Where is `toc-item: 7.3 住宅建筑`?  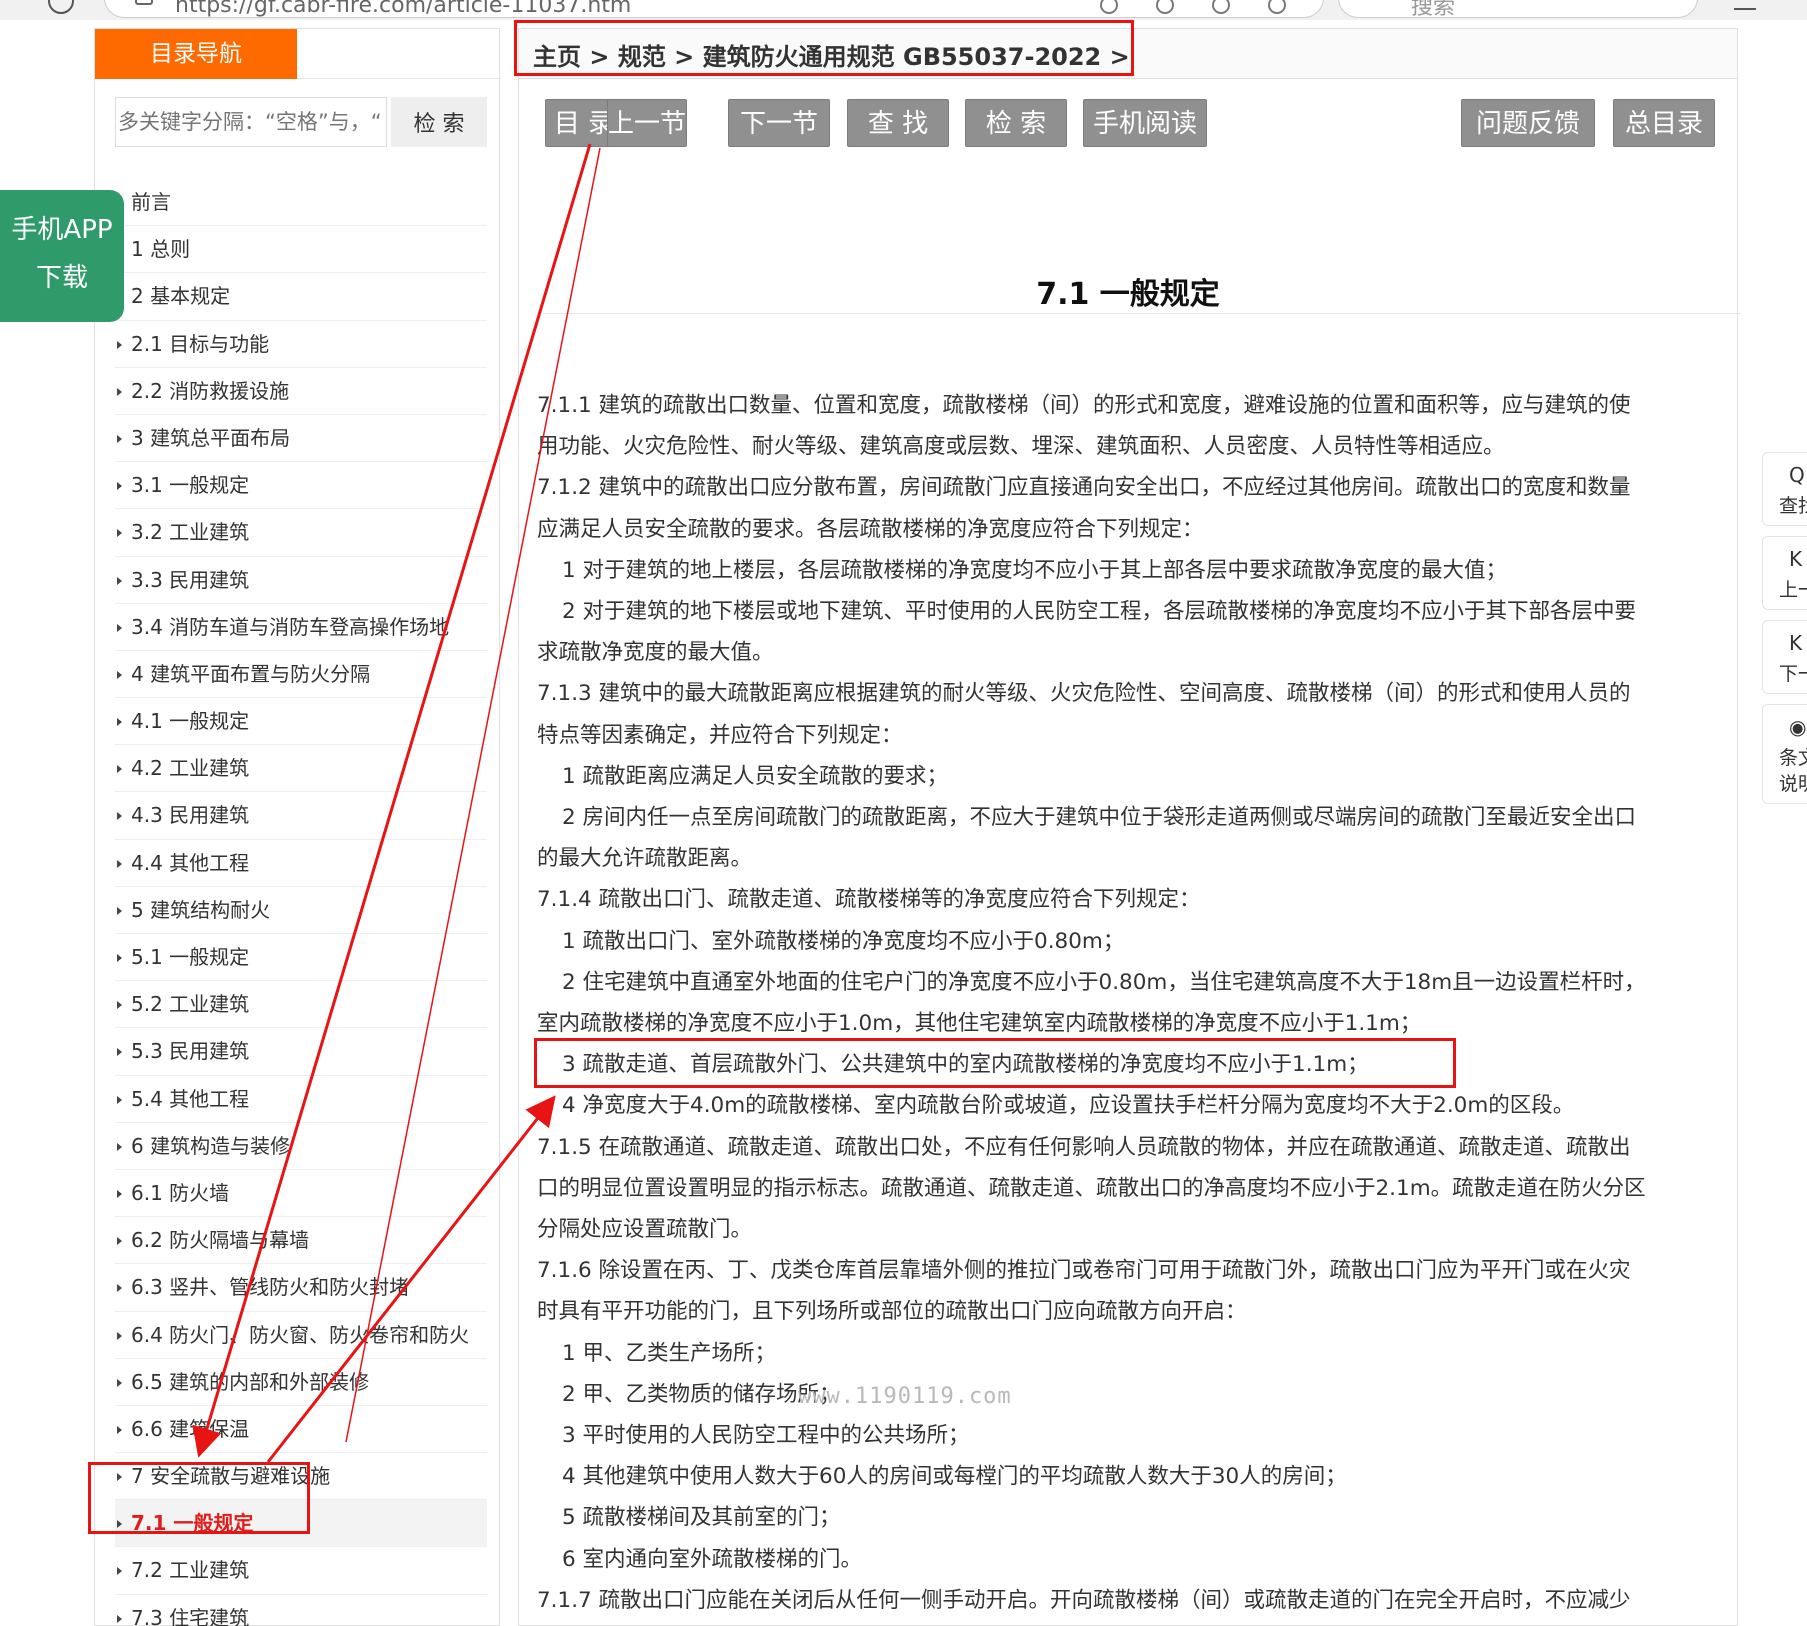
toc-item: 7.3 住宅建筑 is located at coordinates (301, 1610).